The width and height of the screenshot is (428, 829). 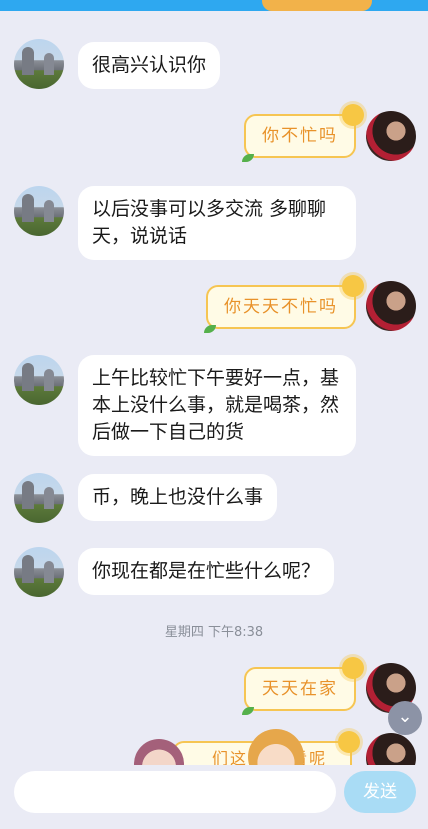 What do you see at coordinates (217, 223) in the screenshot?
I see `message-bubble-left: 以后没事可以多交流 多聊聊天，说说话` at bounding box center [217, 223].